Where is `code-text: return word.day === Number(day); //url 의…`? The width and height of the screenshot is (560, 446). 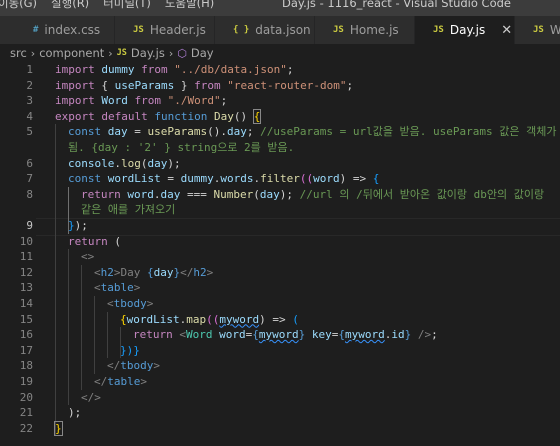 code-text: return word.day === Number(day); //url 의… is located at coordinates (313, 194).